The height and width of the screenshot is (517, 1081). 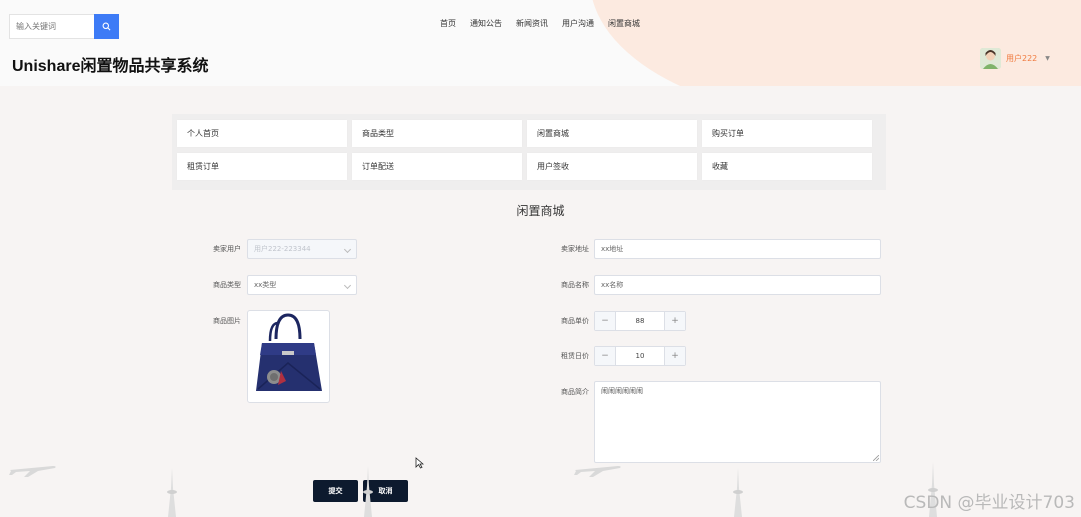 I want to click on product-name-input, so click(x=737, y=285).